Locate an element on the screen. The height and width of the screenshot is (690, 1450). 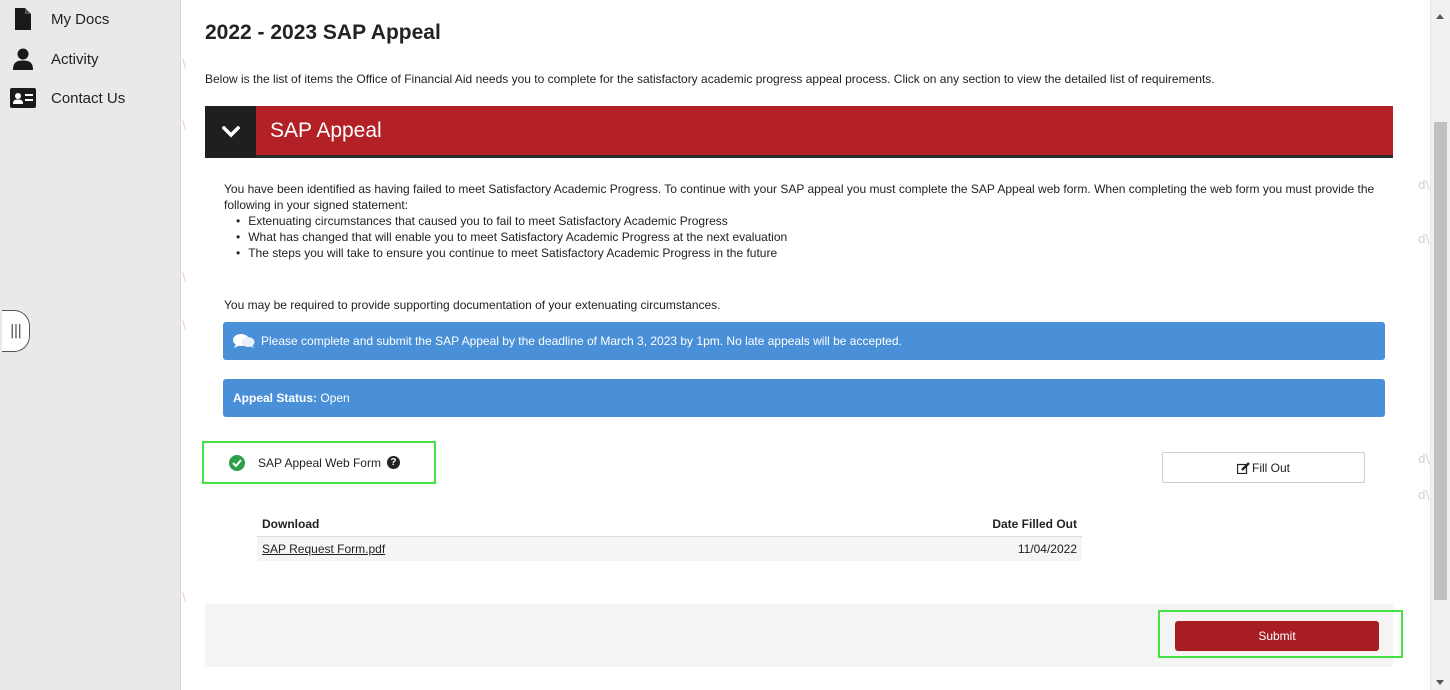
table-header-row: Download Date Filled Out is located at coordinates (669, 524).